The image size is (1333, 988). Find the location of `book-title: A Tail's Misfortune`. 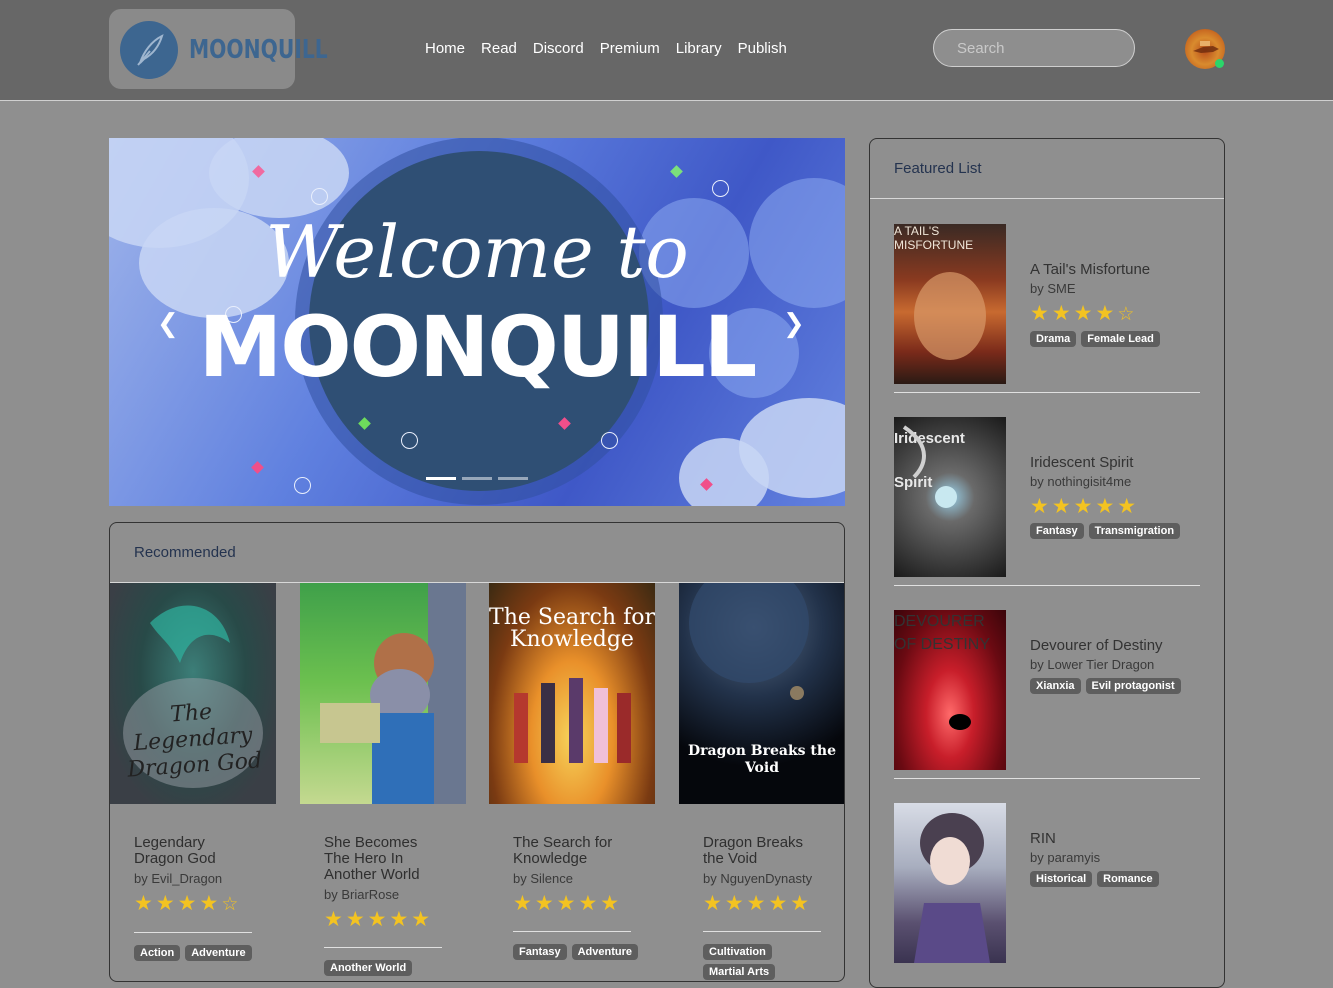

book-title: A Tail's Misfortune is located at coordinates (1115, 269).